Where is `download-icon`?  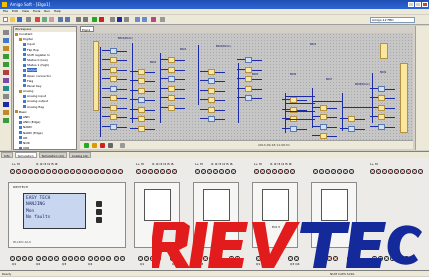
download-icon is located at coordinates (137, 19).